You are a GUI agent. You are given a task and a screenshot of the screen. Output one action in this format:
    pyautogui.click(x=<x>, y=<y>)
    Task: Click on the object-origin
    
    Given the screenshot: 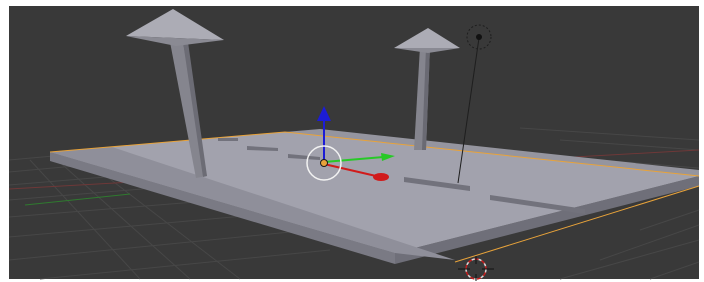 What is the action you would take?
    pyautogui.click(x=324, y=163)
    